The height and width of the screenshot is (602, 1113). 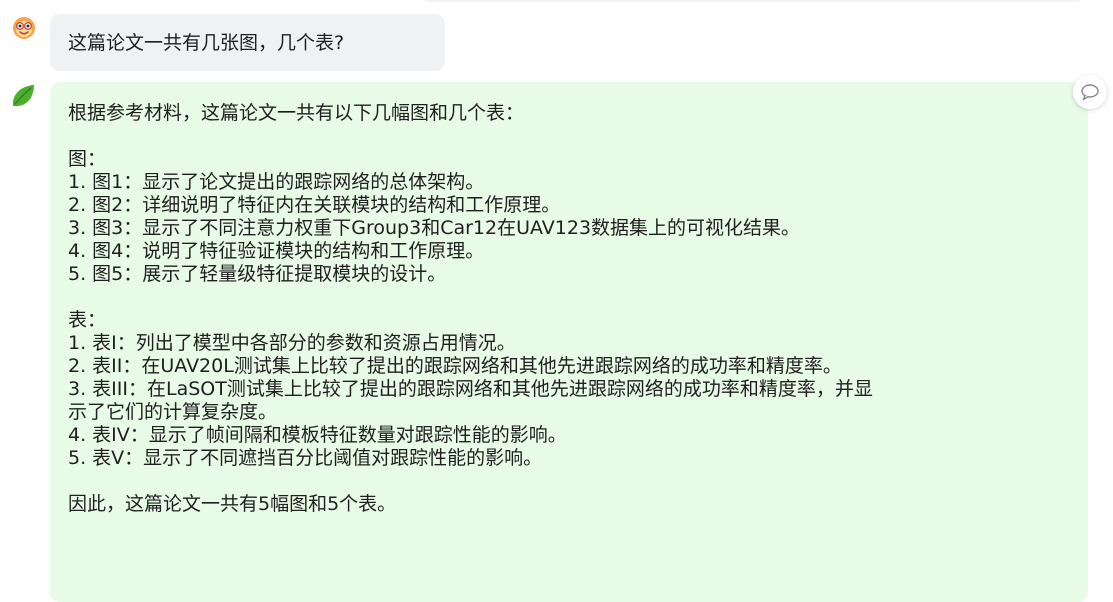 I want to click on figure-item: 5. 图5：展示了轻量级特征提取模块的设计。, so click(x=257, y=274).